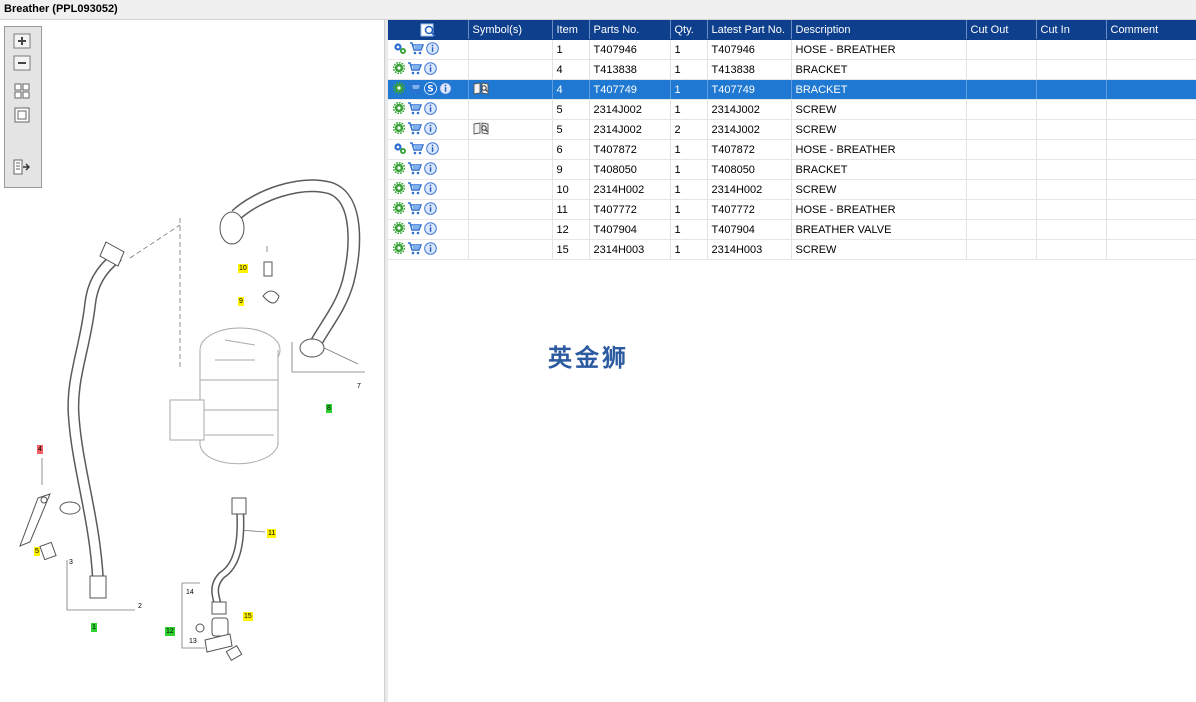 The height and width of the screenshot is (702, 1196). Describe the element at coordinates (359, 386) in the screenshot. I see `callout-label: 7` at that location.